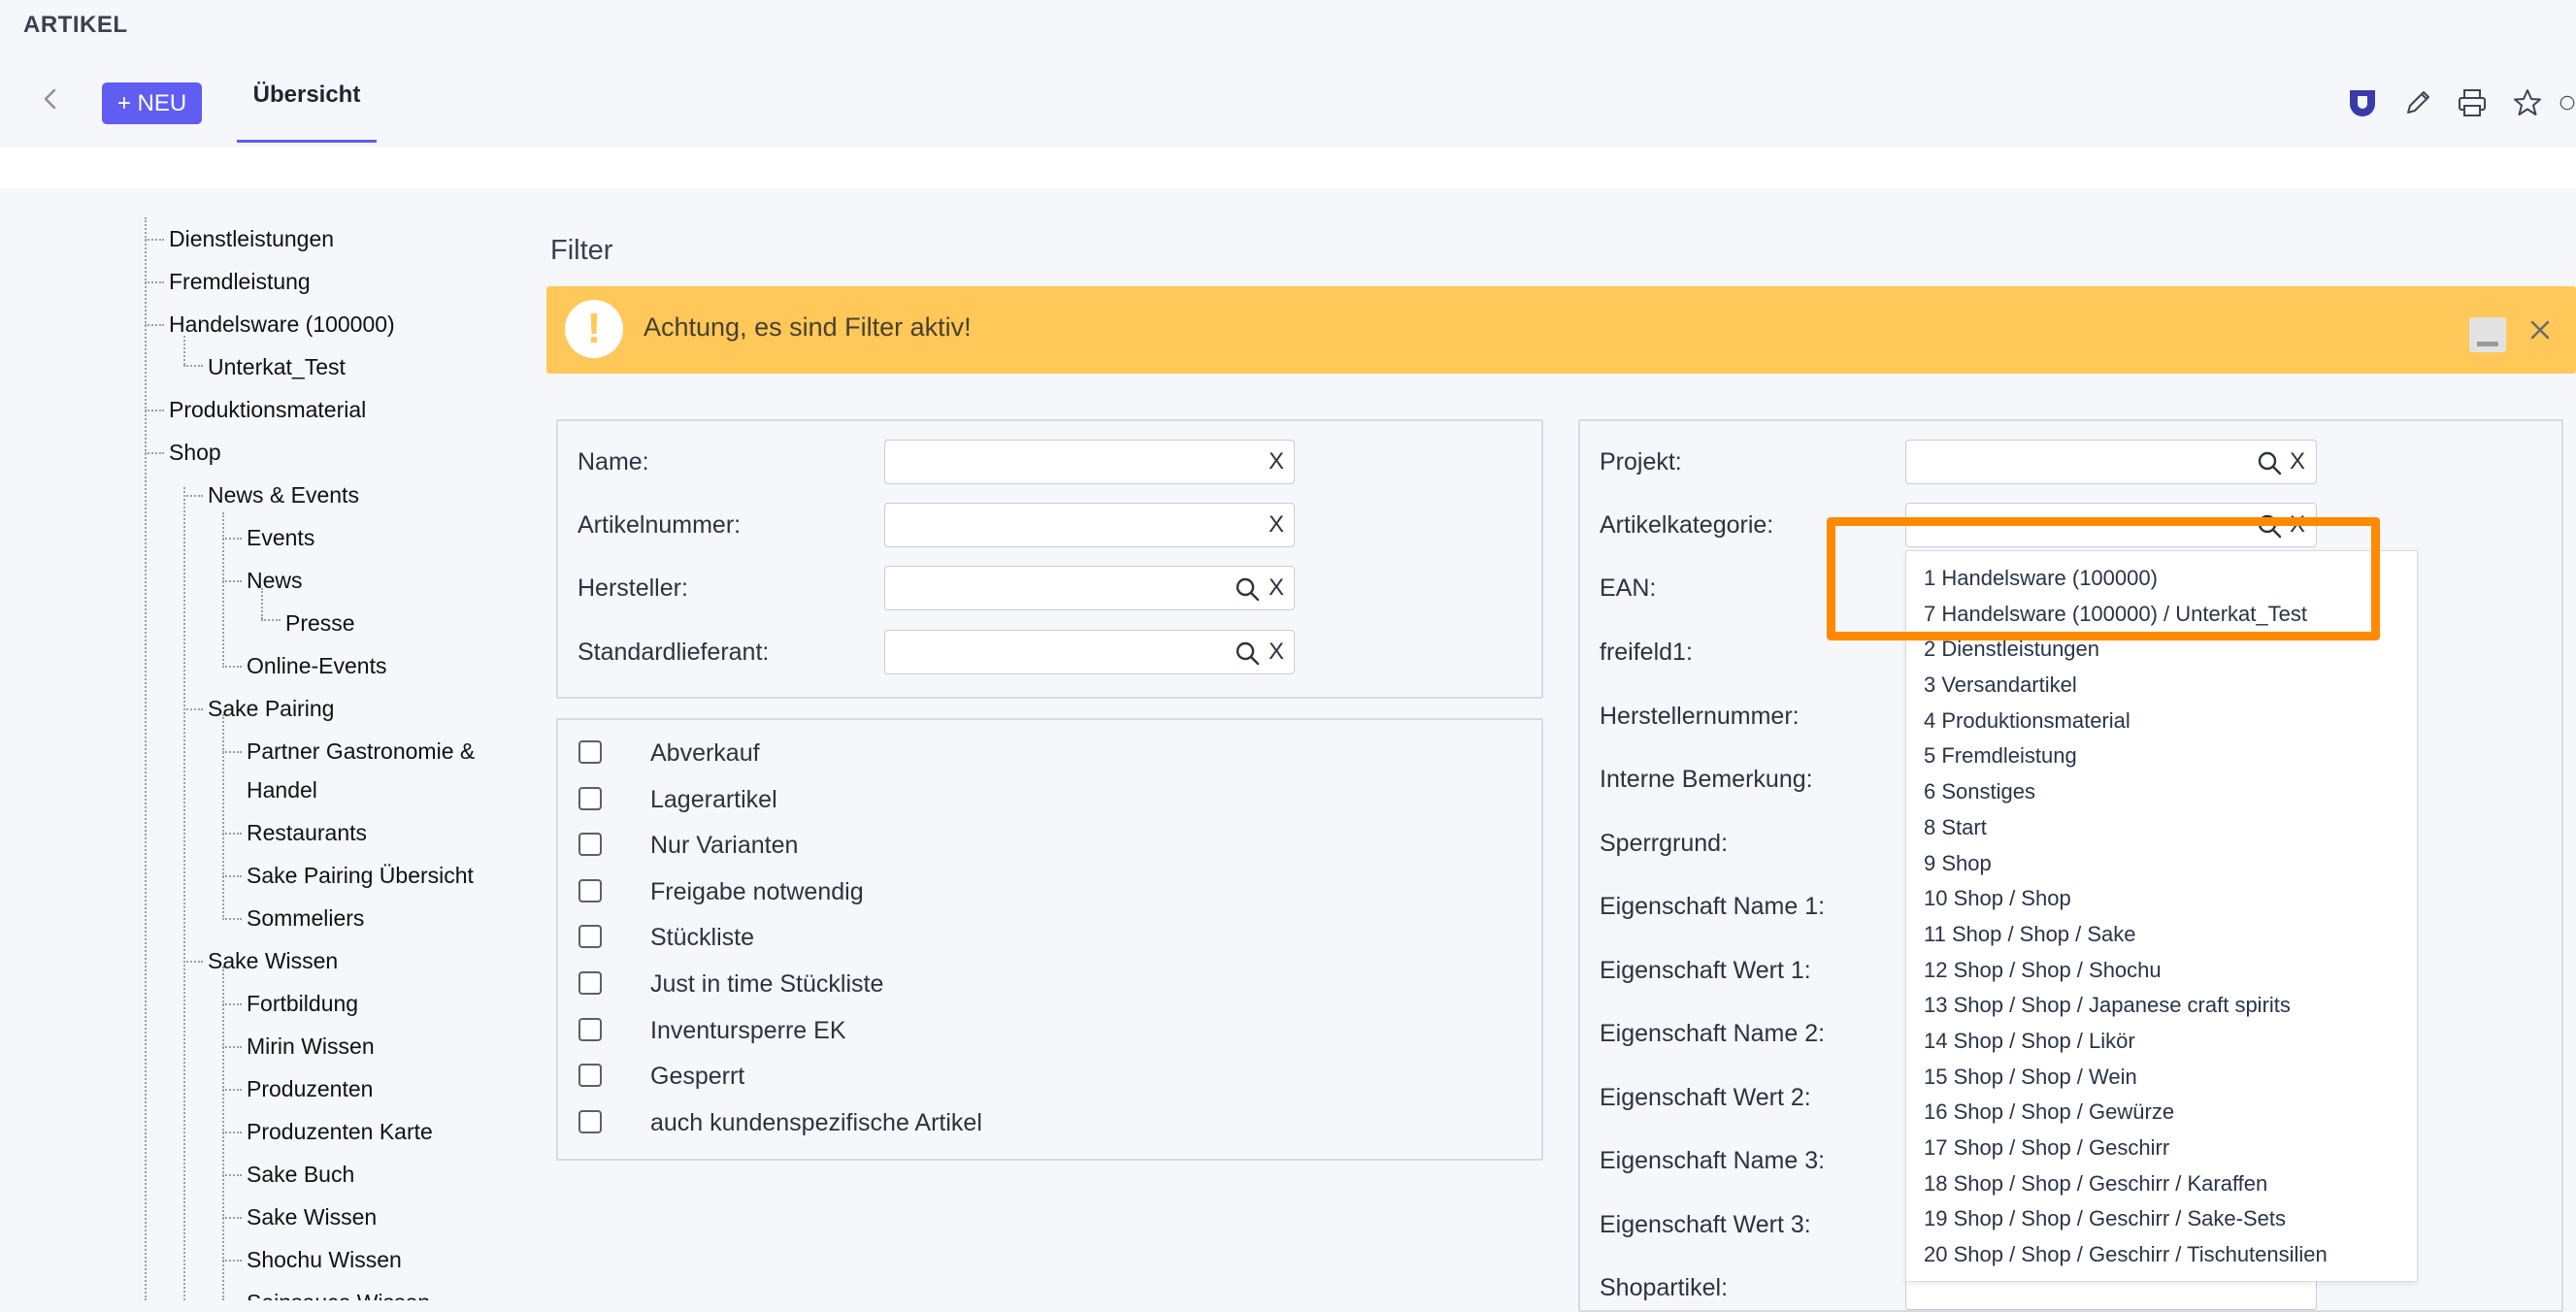 The width and height of the screenshot is (2576, 1312). Describe the element at coordinates (1979, 791) in the screenshot. I see `dropdown-option: 6 Sonstiges` at that location.